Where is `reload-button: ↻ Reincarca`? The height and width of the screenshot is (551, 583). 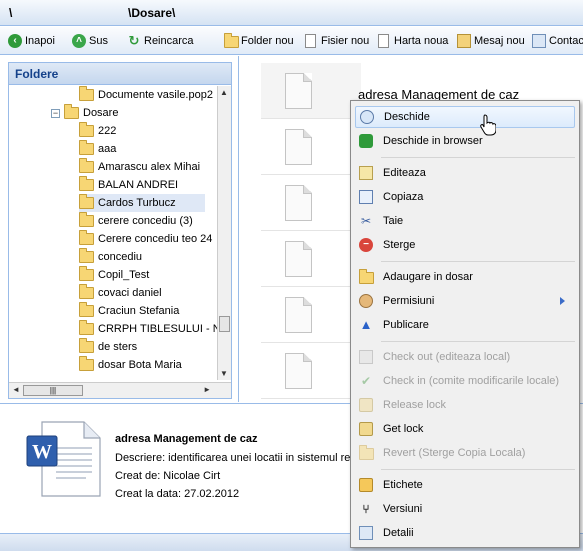
reload-button: ↻ Reincarca is located at coordinates (160, 41).